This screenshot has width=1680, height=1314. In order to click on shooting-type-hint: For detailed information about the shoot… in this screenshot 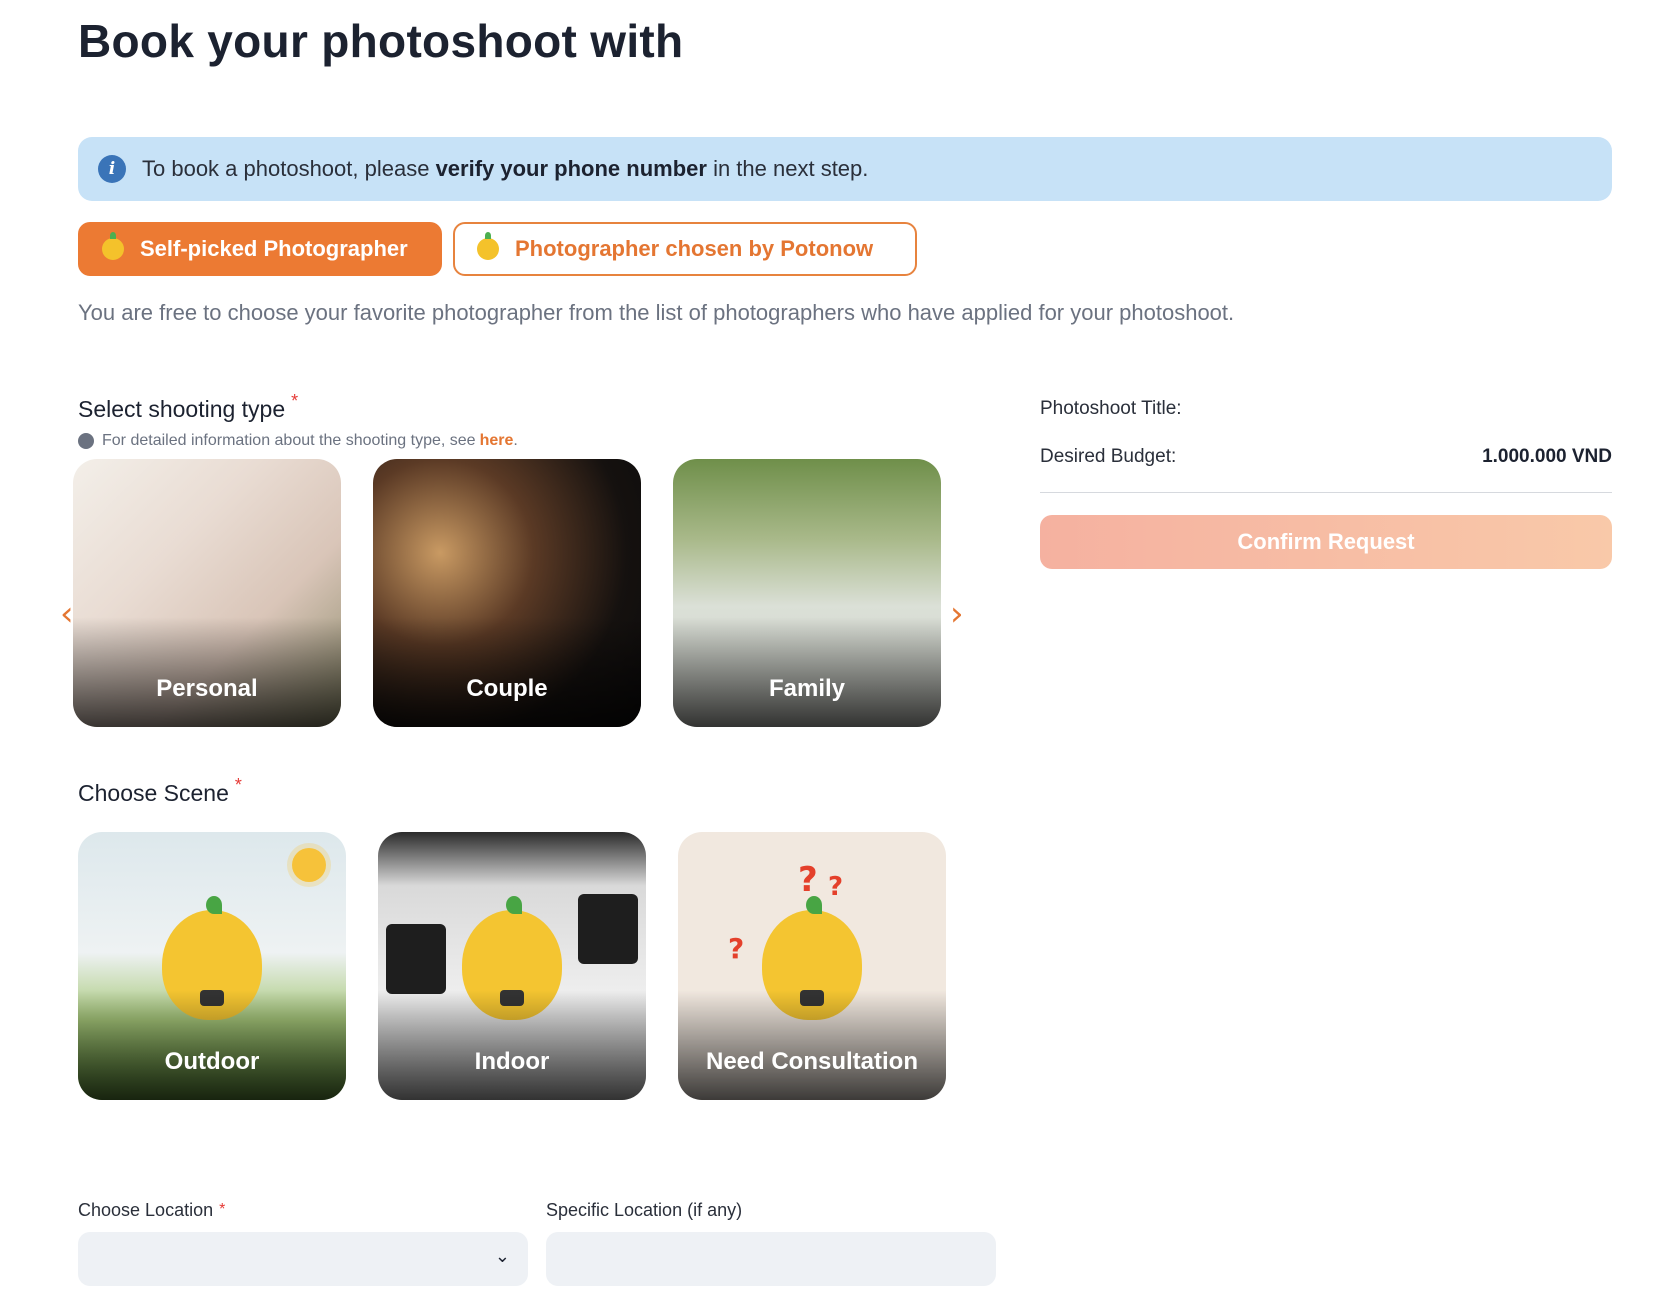, I will do `click(298, 441)`.